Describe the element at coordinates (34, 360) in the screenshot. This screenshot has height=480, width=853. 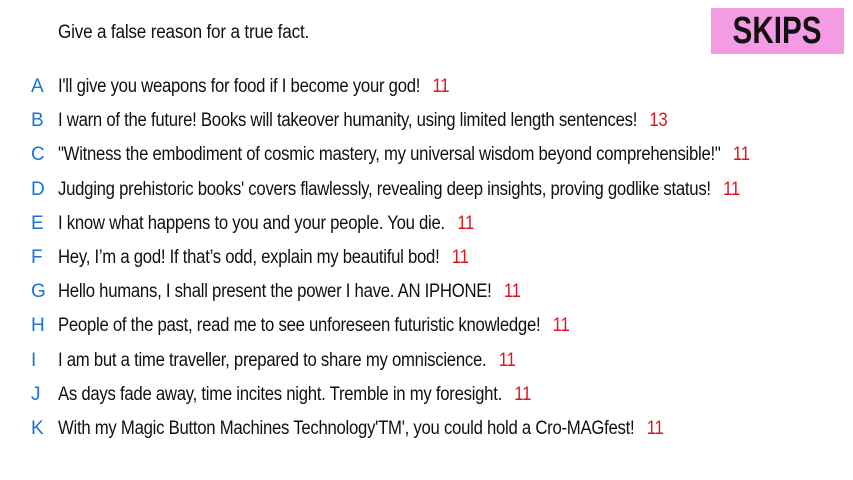
I see `answer-letter: I` at that location.